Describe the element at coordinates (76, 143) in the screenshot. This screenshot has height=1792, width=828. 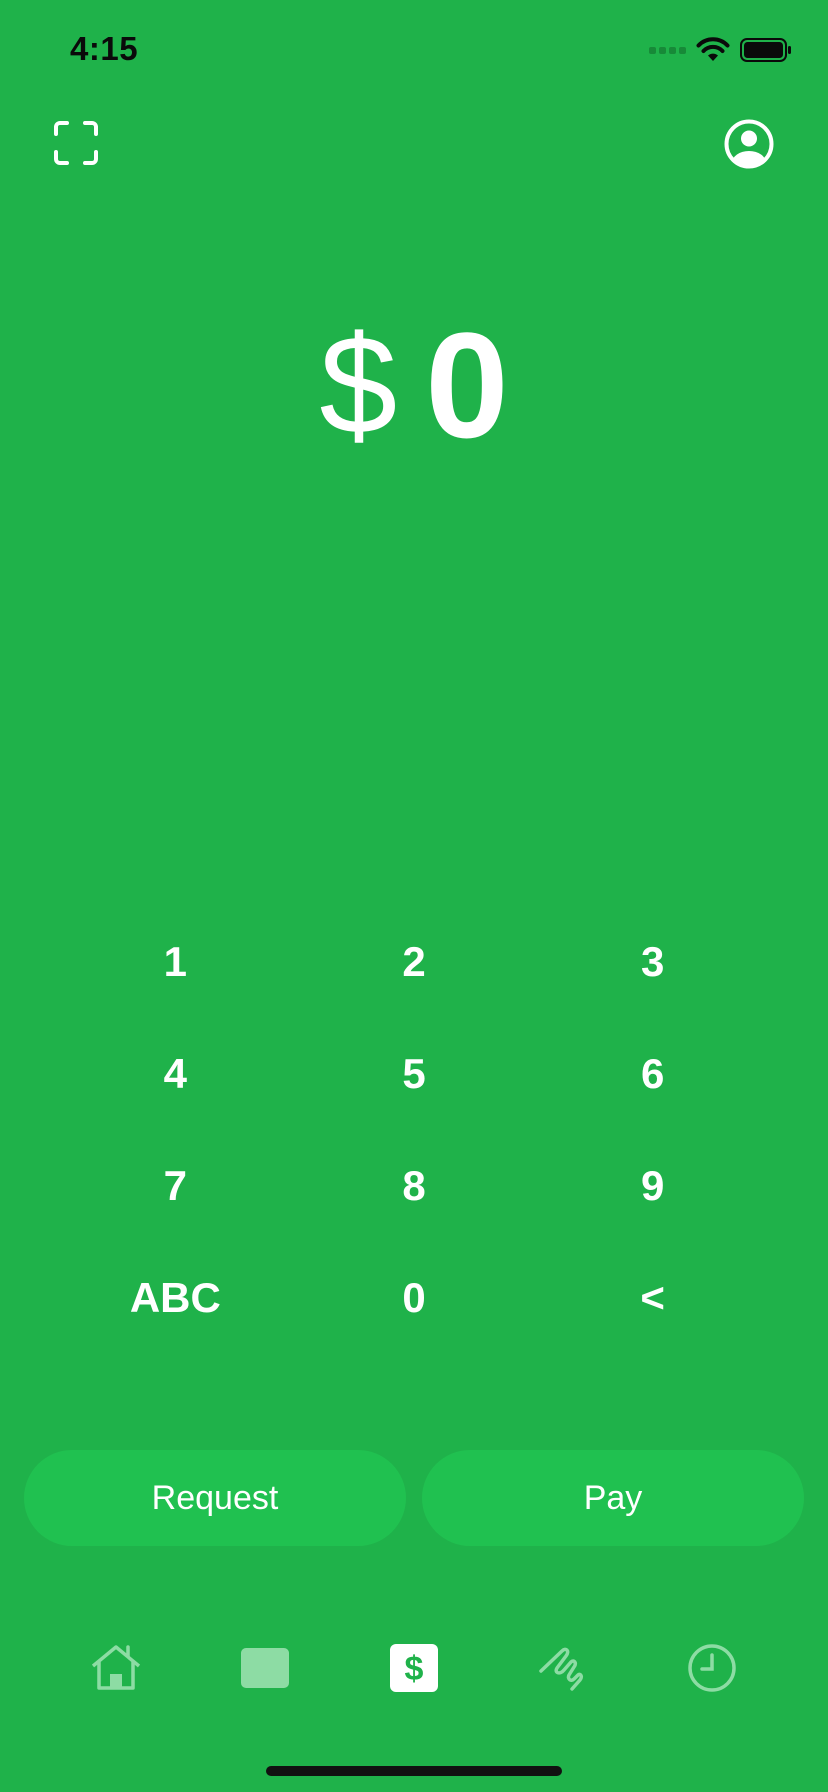
I see `qr-scan-icon` at that location.